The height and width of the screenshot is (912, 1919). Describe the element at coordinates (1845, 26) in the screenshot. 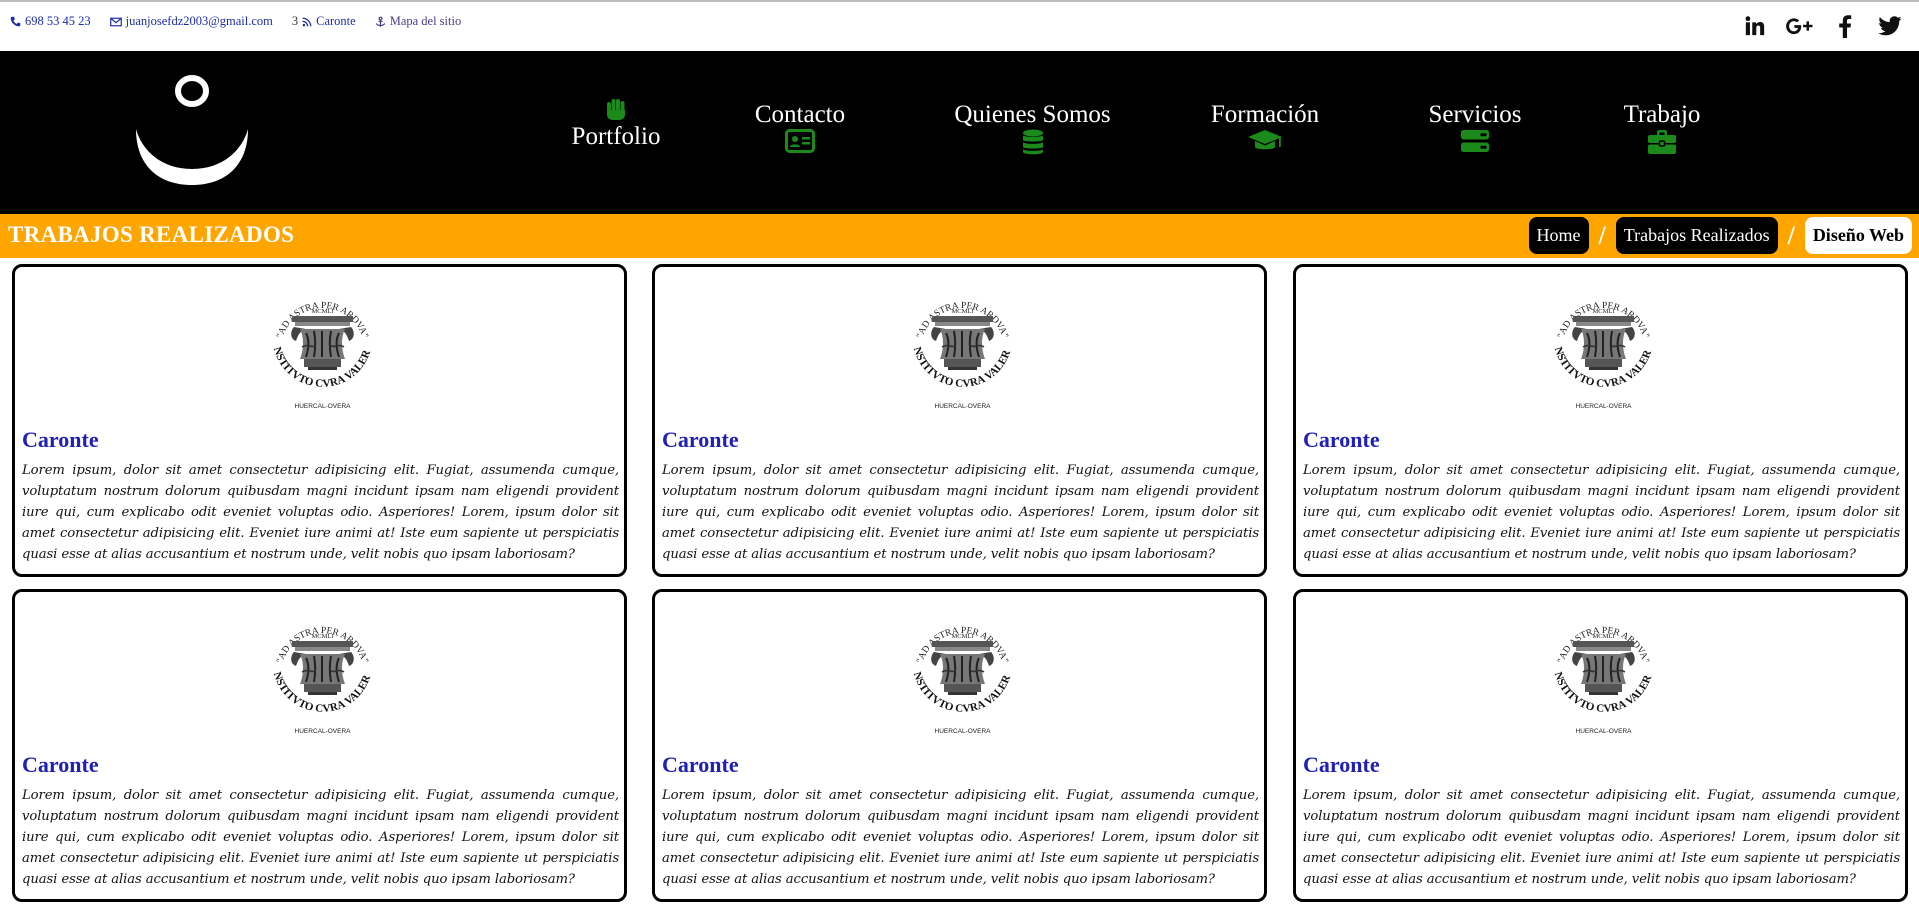

I see `facebook-icon` at that location.